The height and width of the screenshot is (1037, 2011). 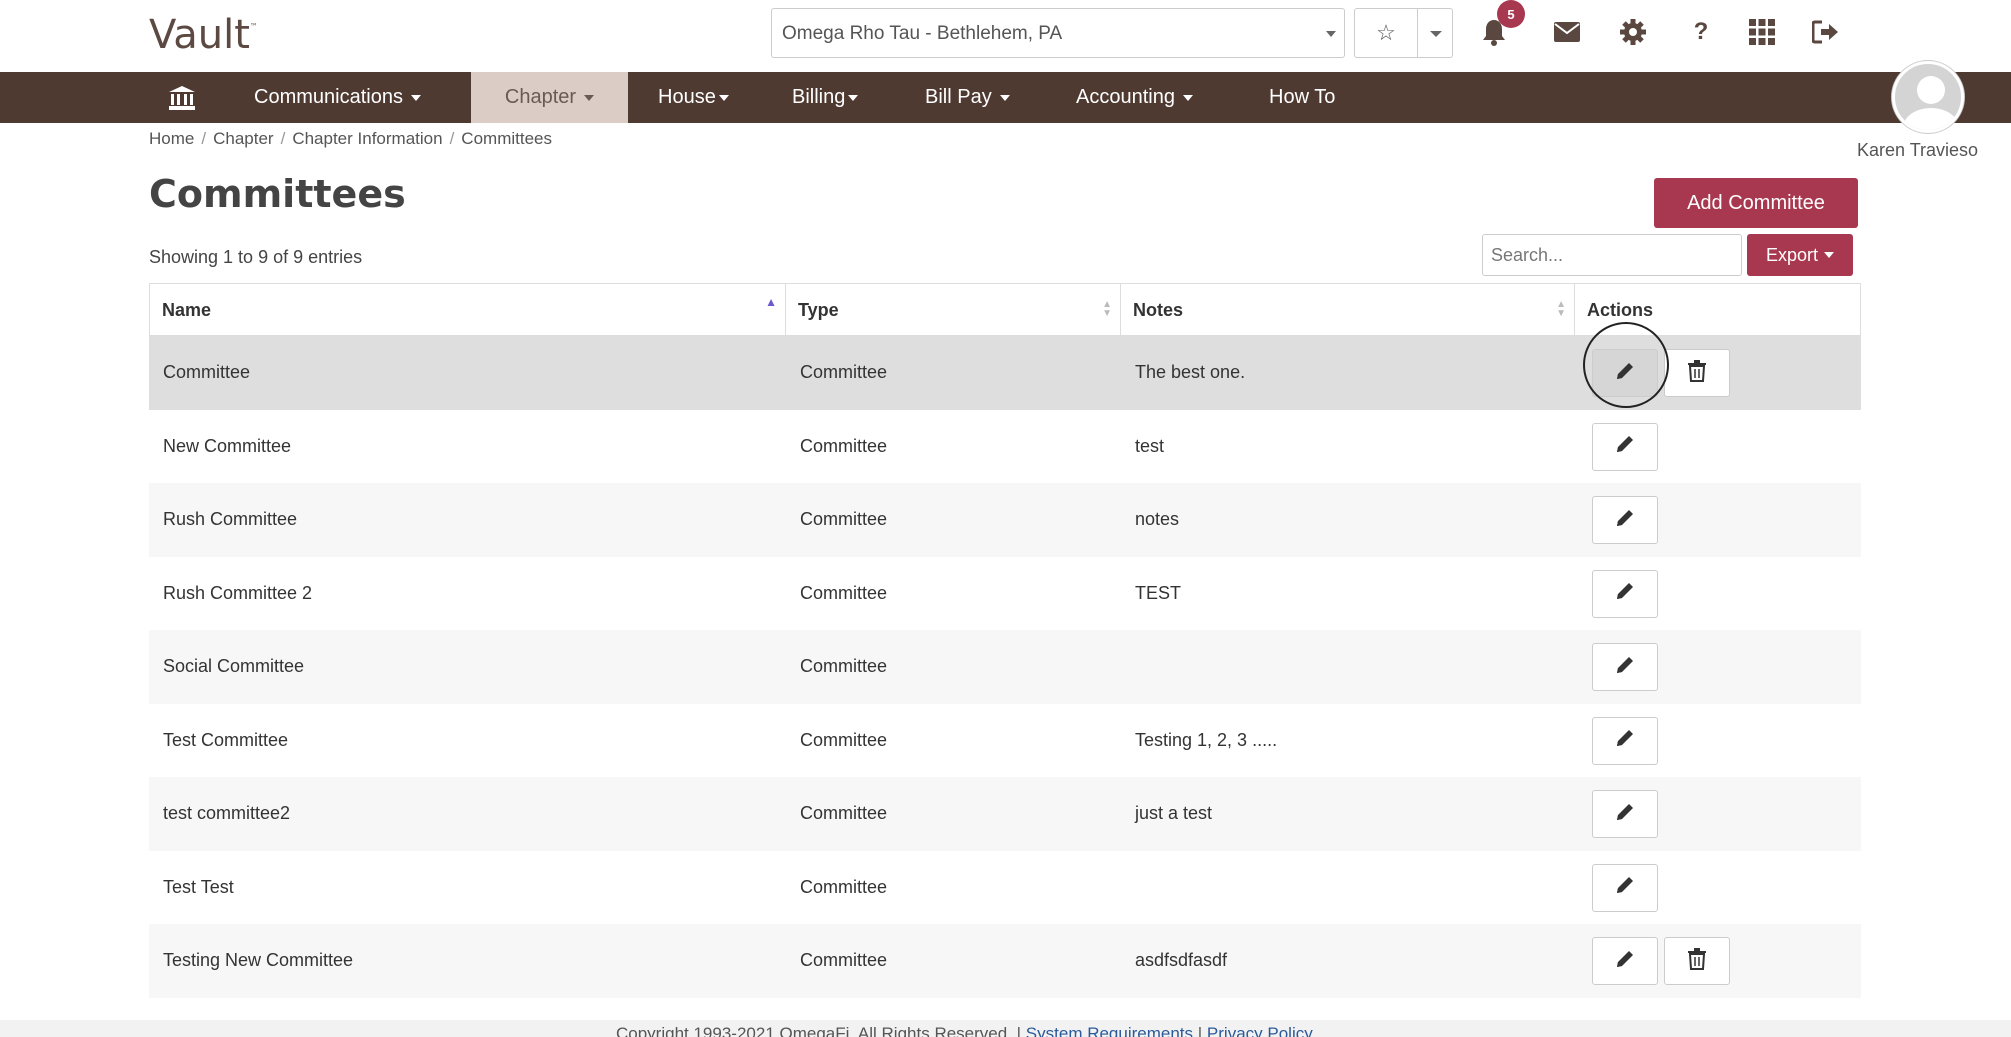 I want to click on organization-select: Omega Rho Tau - Bethlehem, PA, so click(x=1058, y=33).